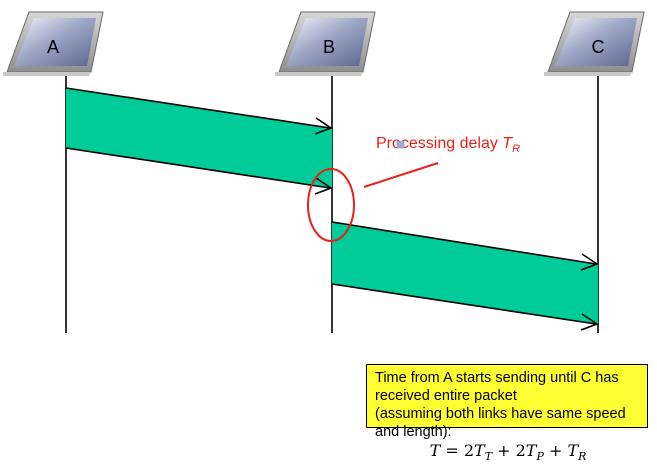 The width and height of the screenshot is (657, 466). I want to click on computer-b-icon: B, so click(325, 43).